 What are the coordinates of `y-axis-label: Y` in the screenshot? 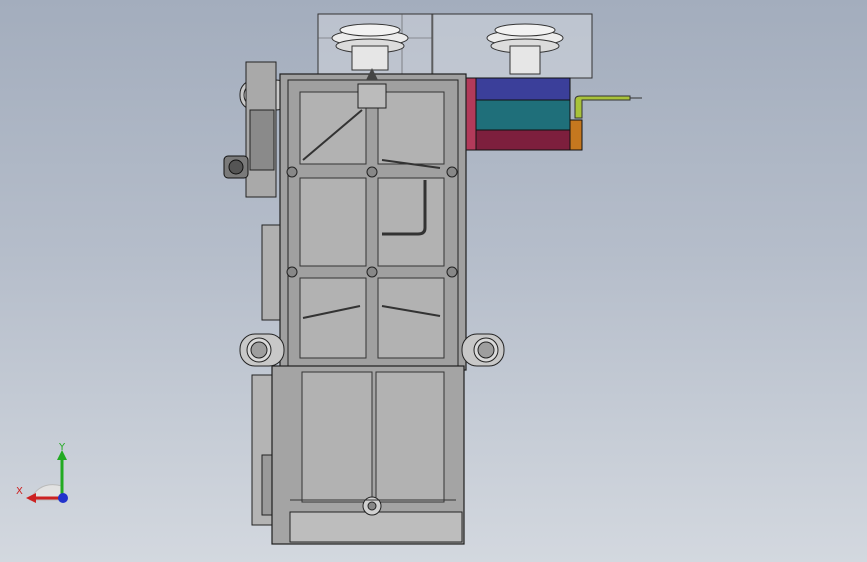 It's located at (62, 447).